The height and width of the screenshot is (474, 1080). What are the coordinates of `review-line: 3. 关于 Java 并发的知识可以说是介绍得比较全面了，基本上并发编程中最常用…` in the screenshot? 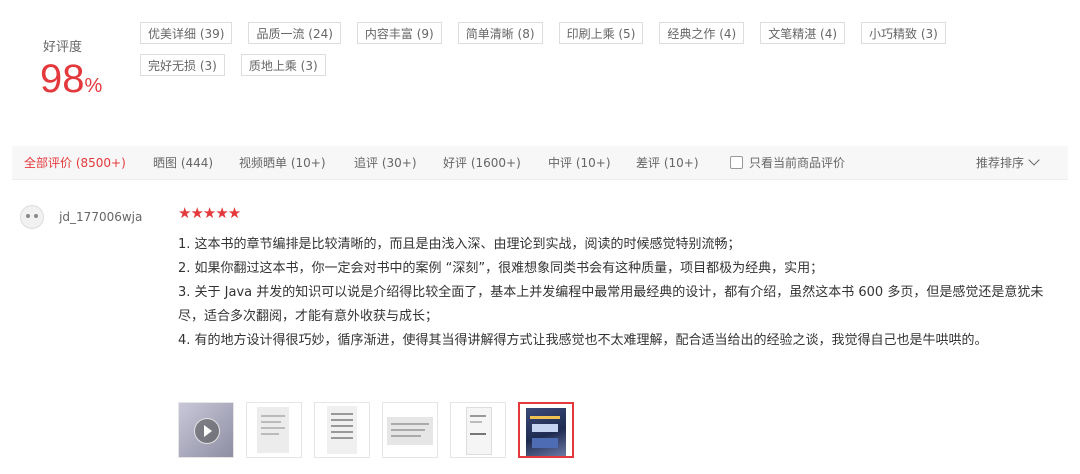 It's located at (611, 304).